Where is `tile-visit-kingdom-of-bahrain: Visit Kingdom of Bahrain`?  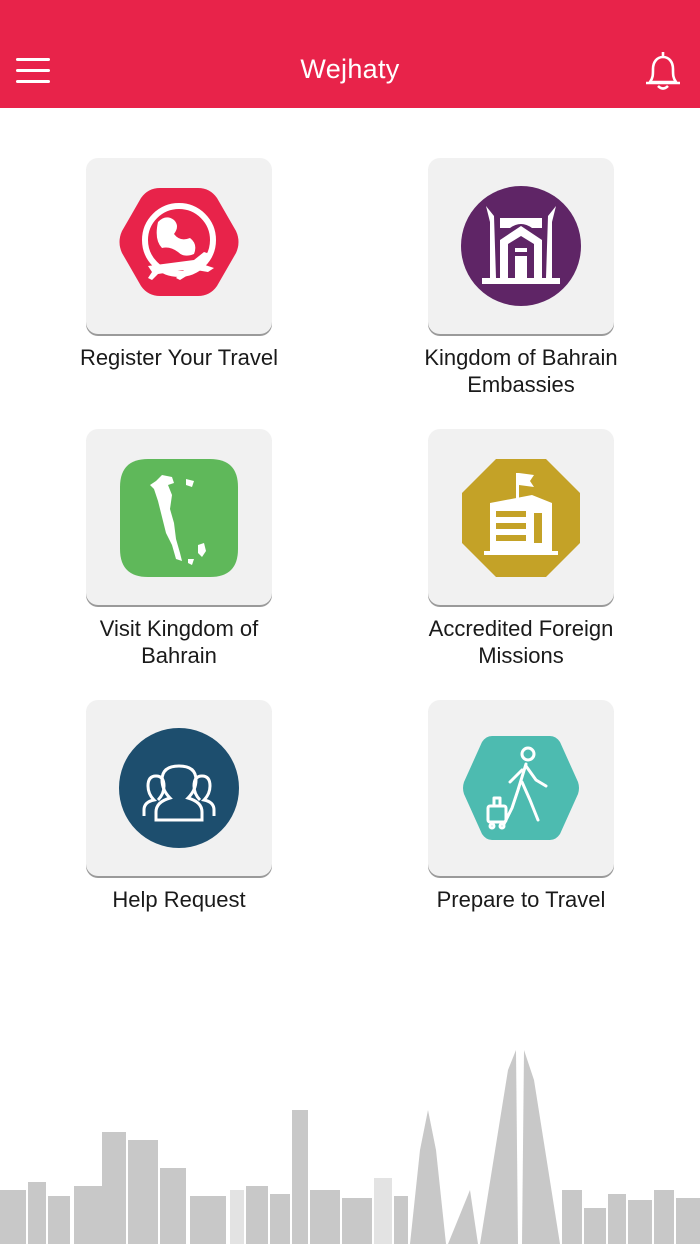 tile-visit-kingdom-of-bahrain: Visit Kingdom of Bahrain is located at coordinates (166, 554).